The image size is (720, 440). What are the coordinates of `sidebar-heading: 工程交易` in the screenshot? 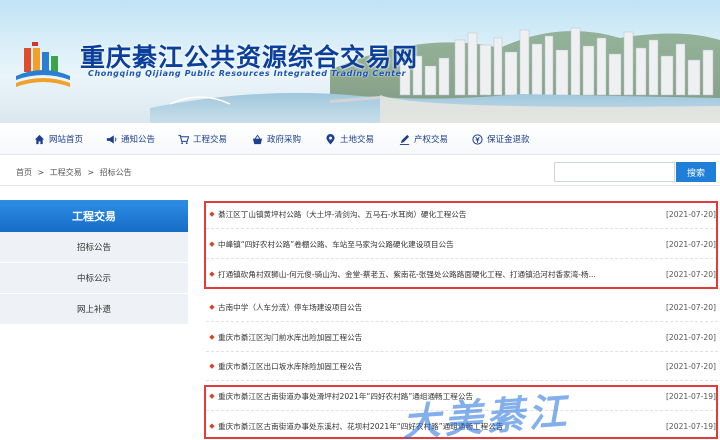 It's located at (94, 216).